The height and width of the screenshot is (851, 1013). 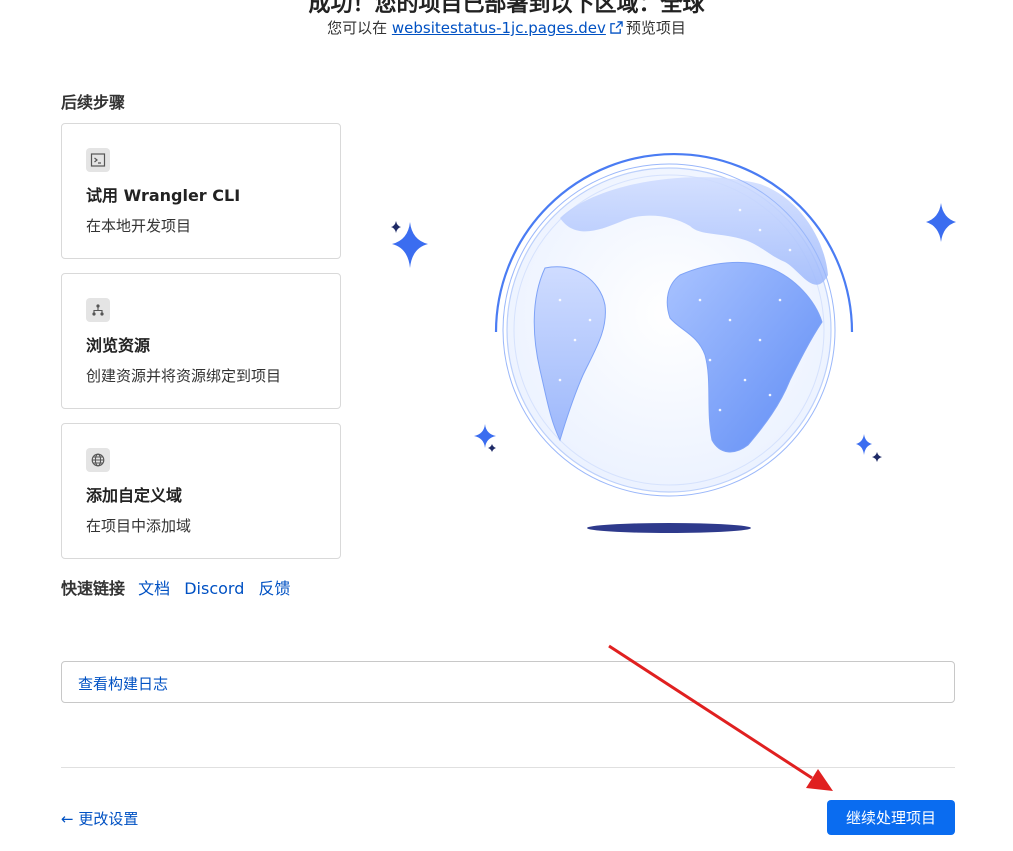 I want to click on preview-line: 您可以在 websitestatus-1jc.pages.dev 预览项目, so click(x=506, y=27).